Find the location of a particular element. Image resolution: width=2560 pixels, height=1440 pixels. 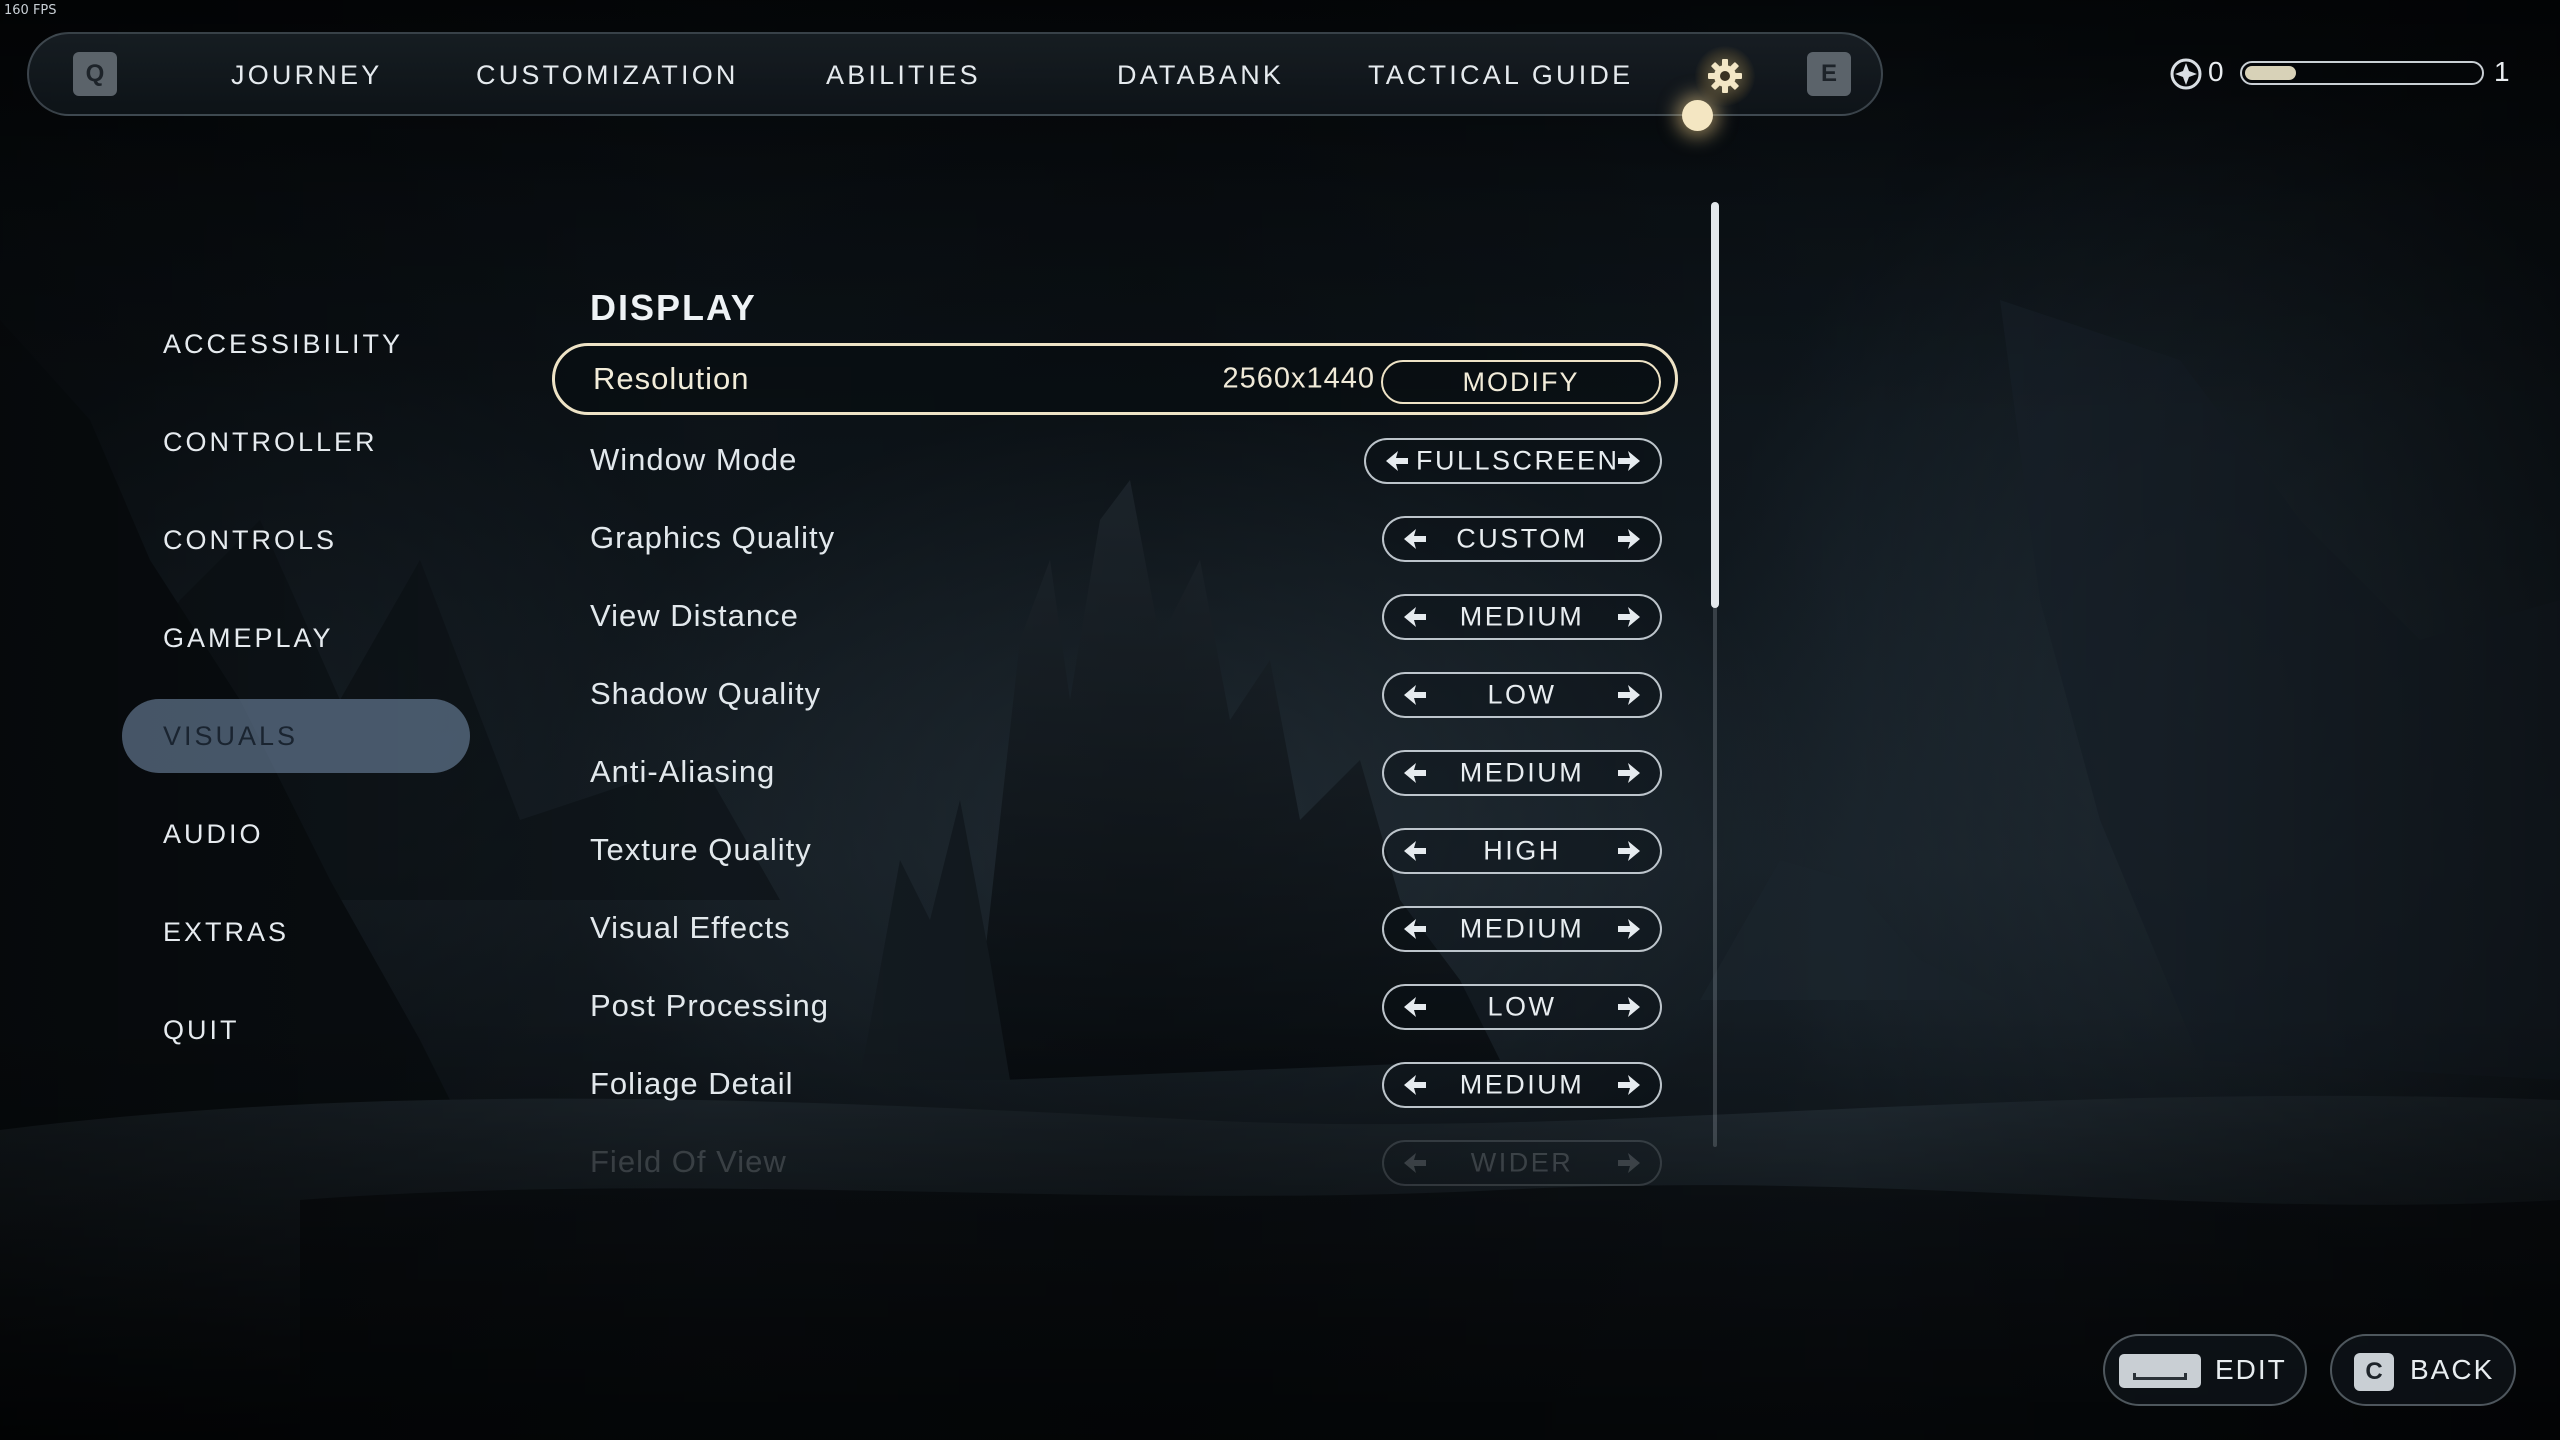

tab-databank: DATABANK is located at coordinates (1200, 75).